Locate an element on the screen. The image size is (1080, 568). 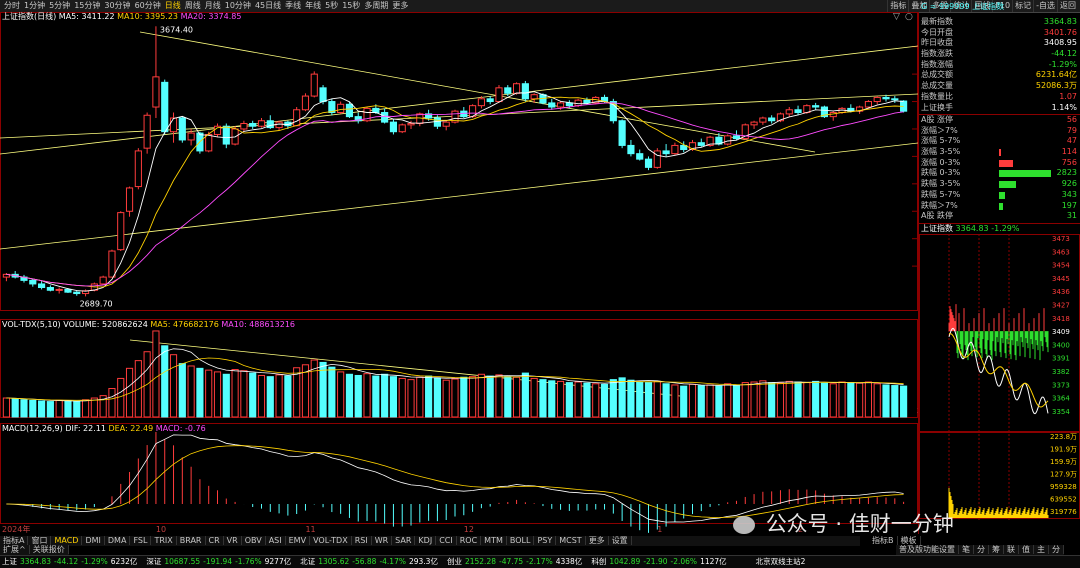
quote-value: 52086.3万 is located at coordinates (1056, 86).